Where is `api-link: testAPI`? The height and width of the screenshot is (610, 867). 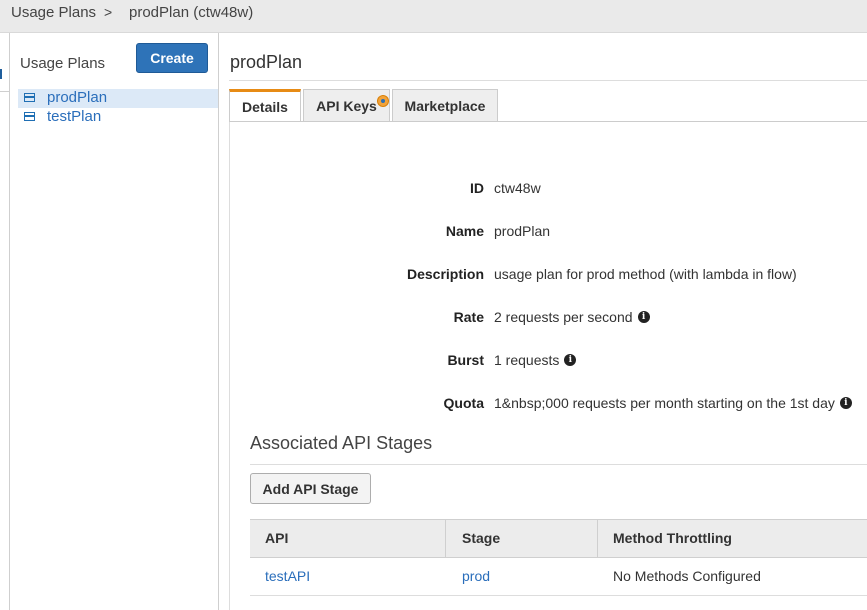 api-link: testAPI is located at coordinates (287, 576).